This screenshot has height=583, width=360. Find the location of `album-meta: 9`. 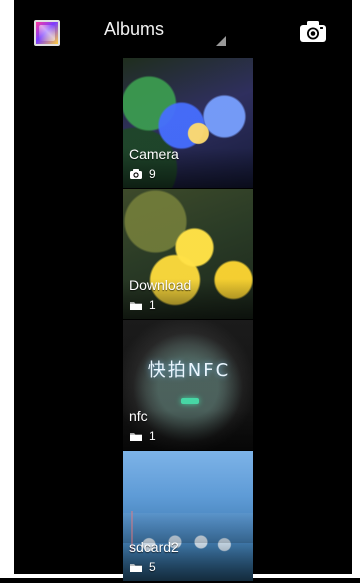

album-meta: 9 is located at coordinates (142, 174).